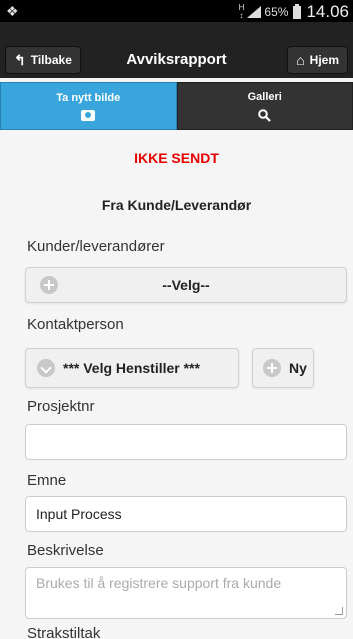 This screenshot has width=353, height=639. What do you see at coordinates (297, 11) in the screenshot?
I see `battery-icon` at bounding box center [297, 11].